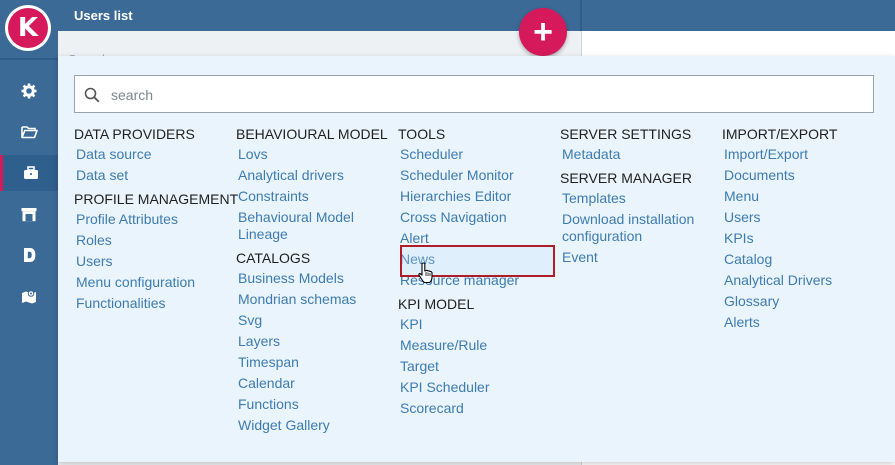 This screenshot has width=895, height=465. Describe the element at coordinates (626, 134) in the screenshot. I see `group-heading: SERVER SETTINGS` at that location.